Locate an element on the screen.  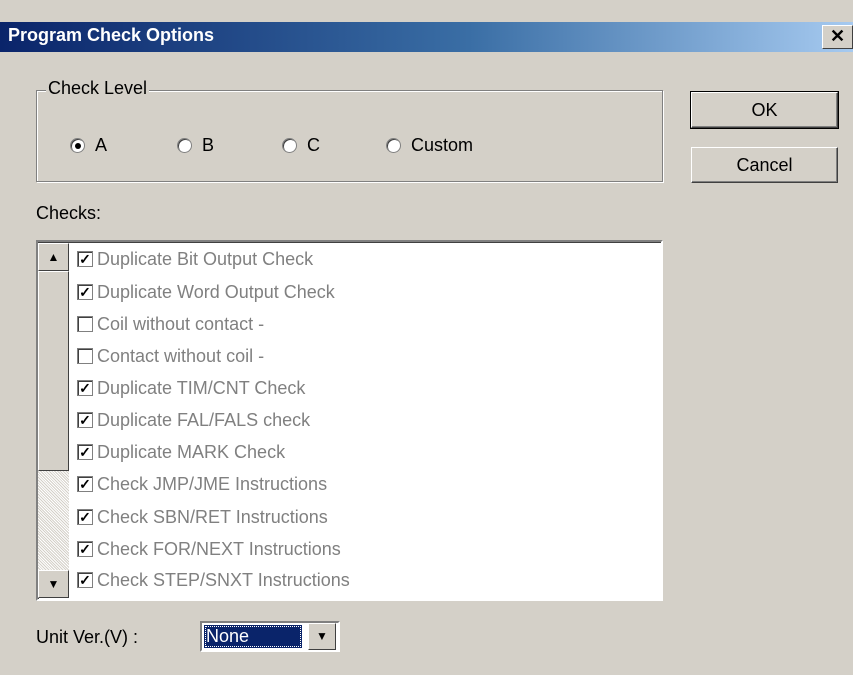
title-bar: Program Check Options ✕ is located at coordinates (426, 37).